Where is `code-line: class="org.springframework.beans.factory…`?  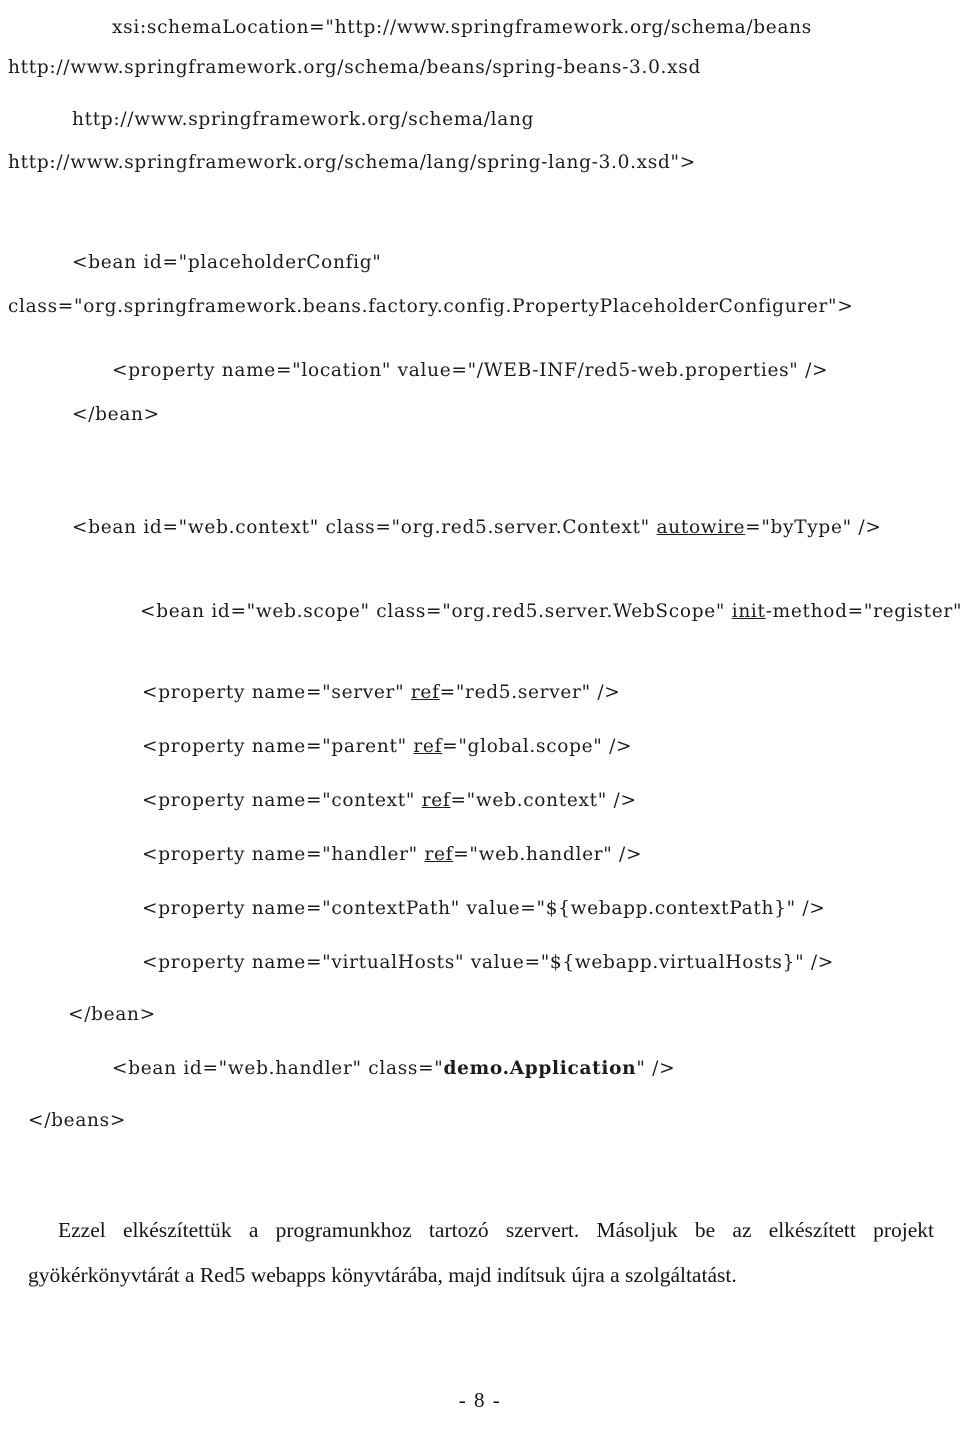
code-line: class="org.springframework.beans.factory… is located at coordinates (430, 307).